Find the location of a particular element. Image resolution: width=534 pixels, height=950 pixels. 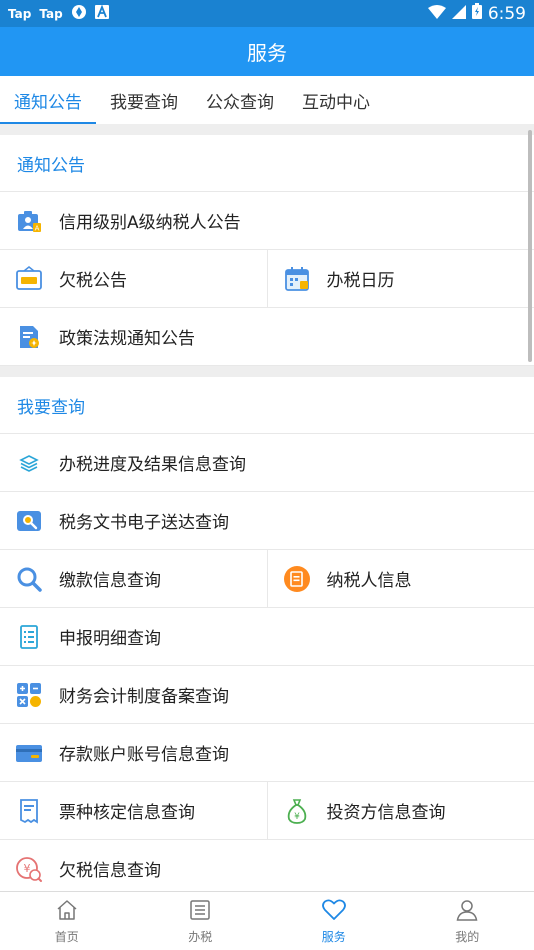

bank-account-query-item: 存款账户账号信息查询 is located at coordinates (267, 752).